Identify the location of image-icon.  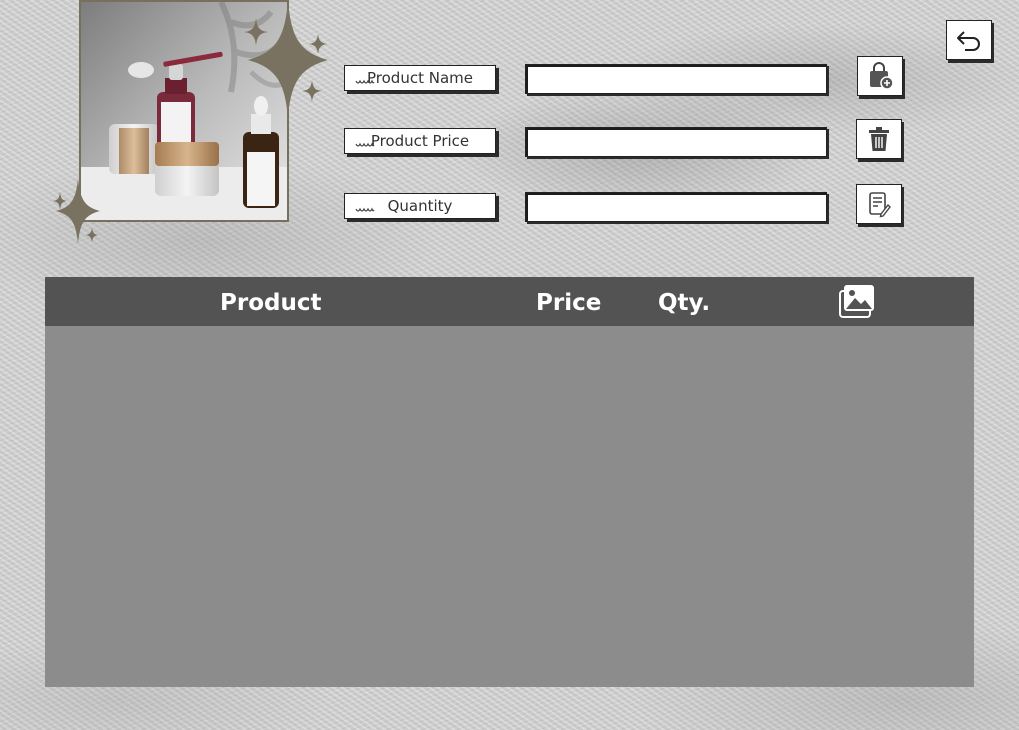
(856, 301).